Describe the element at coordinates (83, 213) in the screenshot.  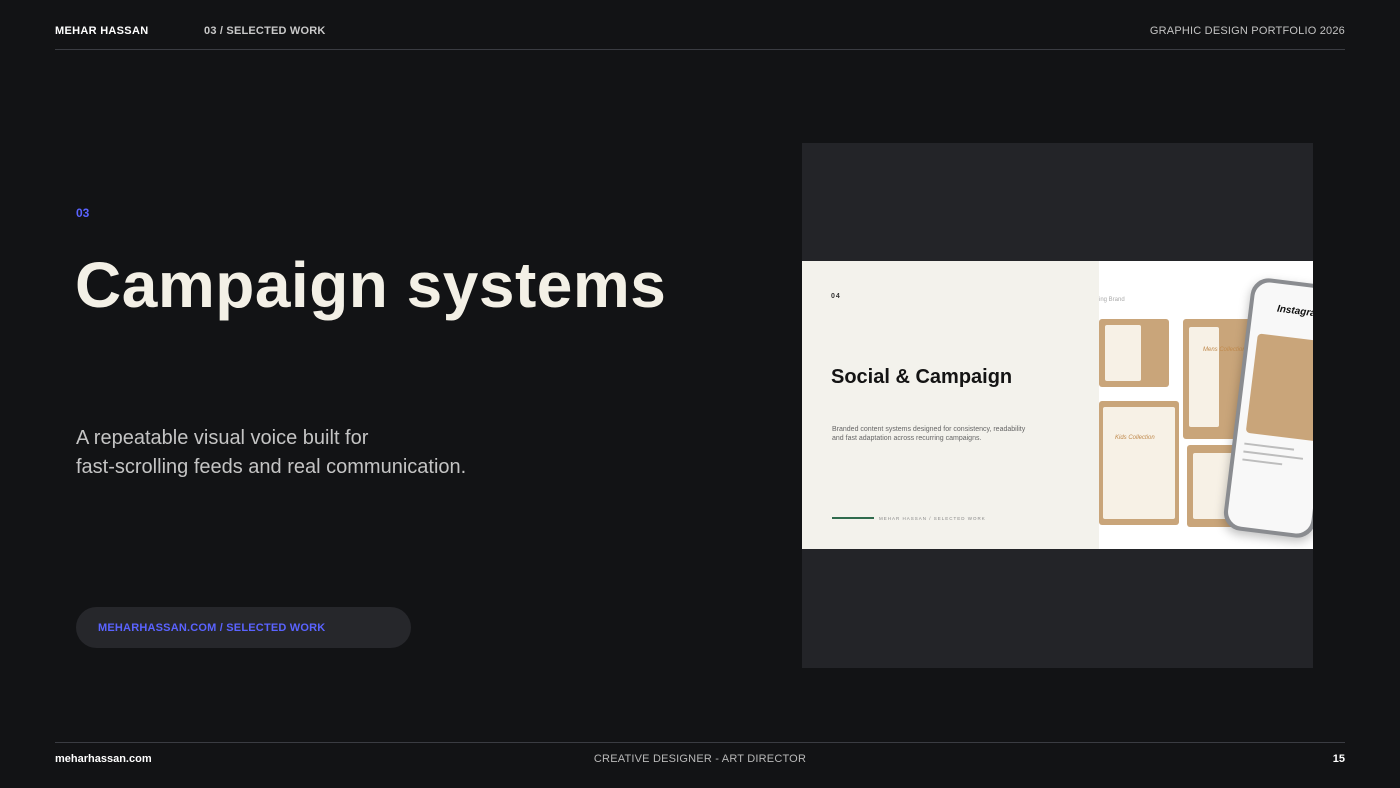
I see `section-number: 03` at that location.